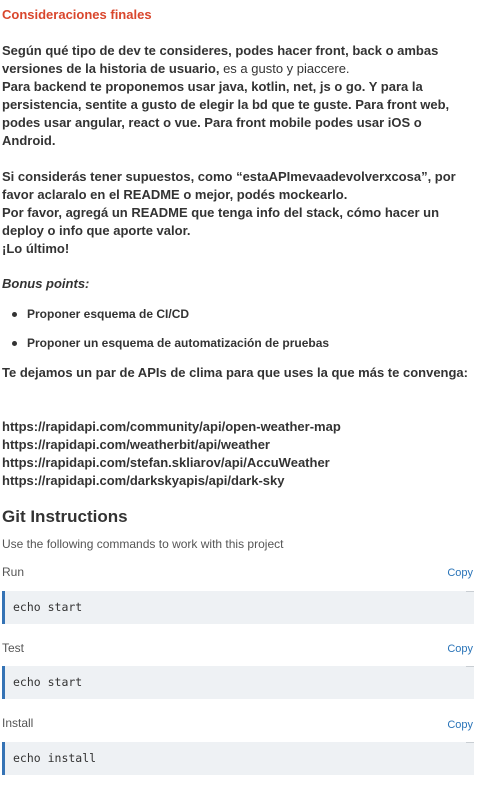 The height and width of the screenshot is (803, 489). I want to click on command-label-run: Run, so click(13, 572).